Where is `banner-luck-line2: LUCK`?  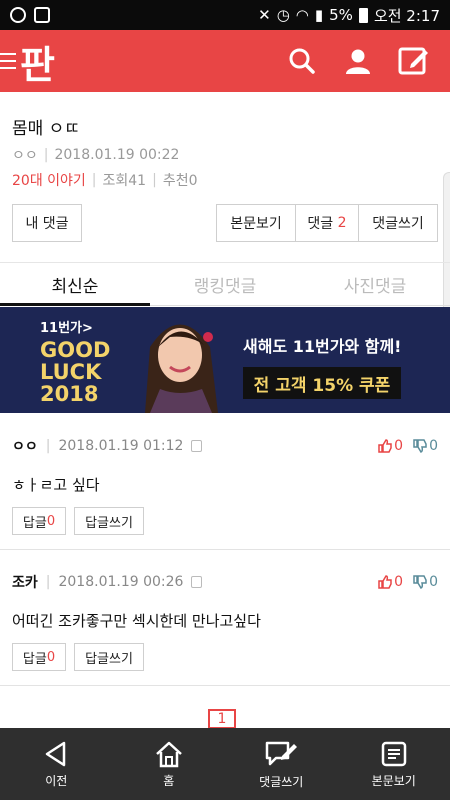
banner-luck-line2: LUCK is located at coordinates (71, 372).